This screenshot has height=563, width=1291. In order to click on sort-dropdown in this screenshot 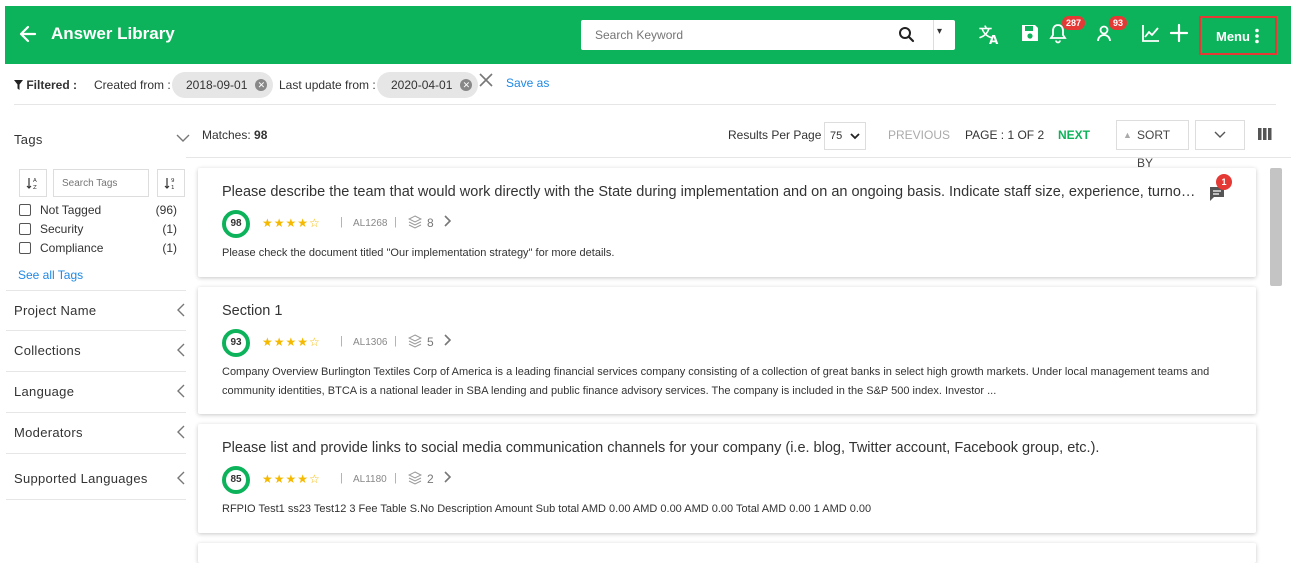, I will do `click(1220, 135)`.